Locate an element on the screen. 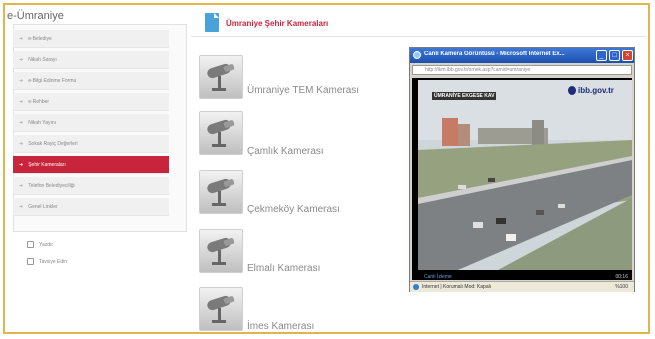 This screenshot has height=339, width=655. sidebar-item-label: Şehir Kameraları is located at coordinates (47, 164).